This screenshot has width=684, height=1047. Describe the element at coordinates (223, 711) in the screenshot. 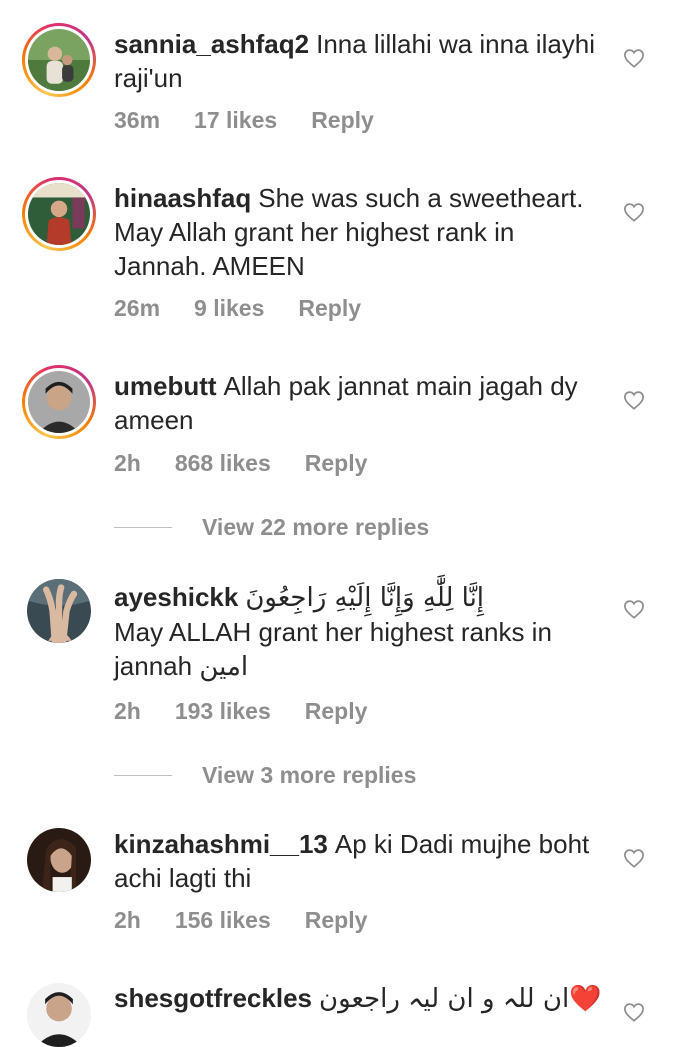

I see `comment-likes: 193 likes` at that location.